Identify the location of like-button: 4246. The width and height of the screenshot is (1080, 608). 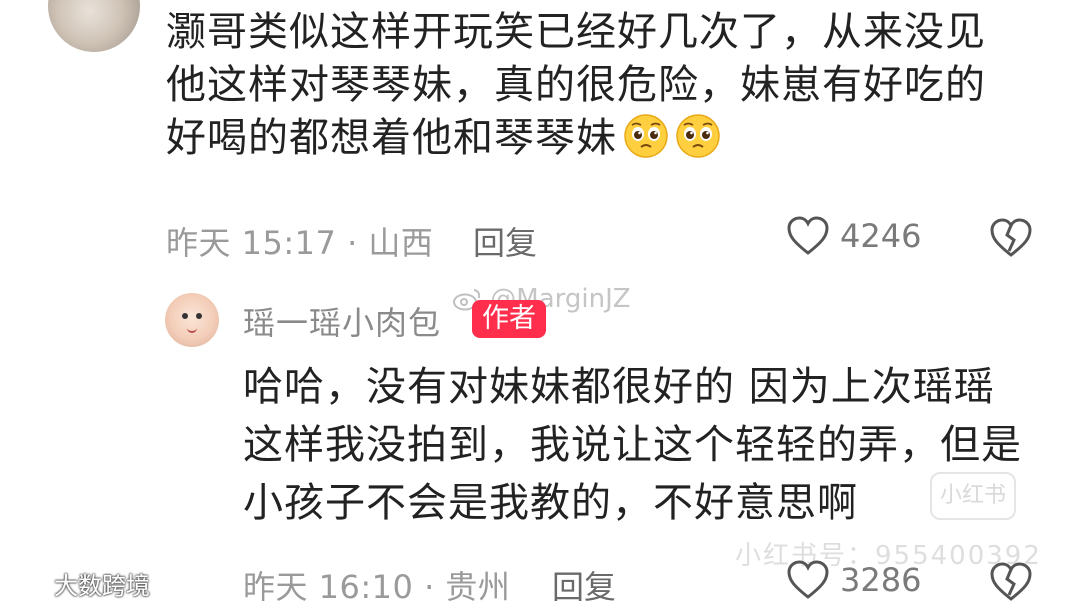
(853, 236).